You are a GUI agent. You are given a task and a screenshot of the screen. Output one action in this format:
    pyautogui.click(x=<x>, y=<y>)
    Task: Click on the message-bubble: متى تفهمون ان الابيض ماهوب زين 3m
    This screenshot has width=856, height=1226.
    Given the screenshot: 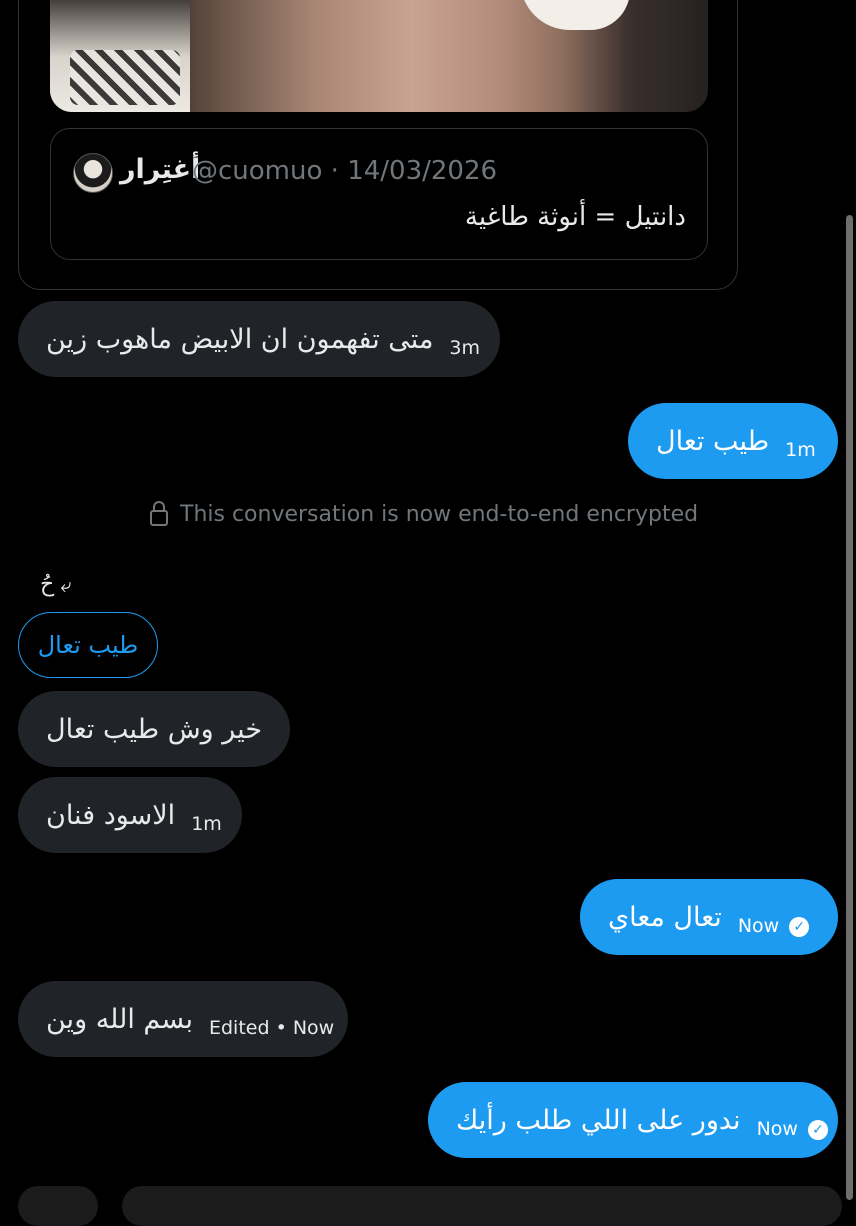 What is the action you would take?
    pyautogui.click(x=259, y=339)
    